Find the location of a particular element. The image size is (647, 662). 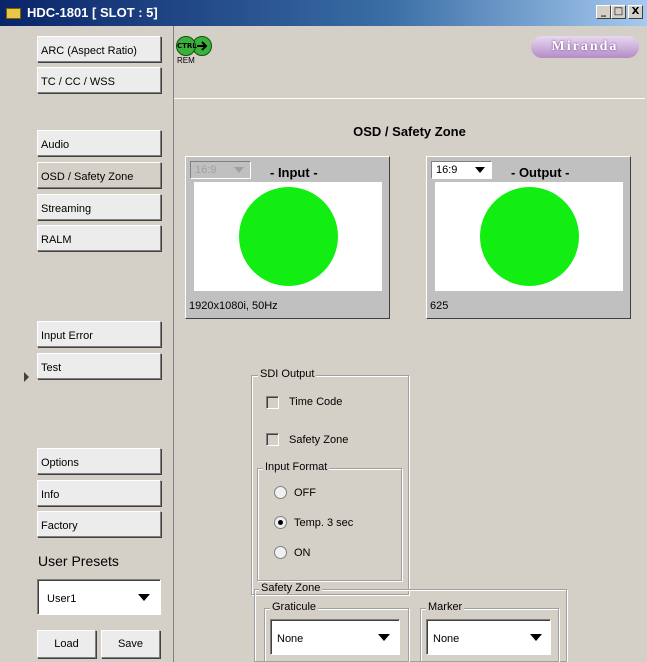

marker-dropdown: None is located at coordinates (488, 637).